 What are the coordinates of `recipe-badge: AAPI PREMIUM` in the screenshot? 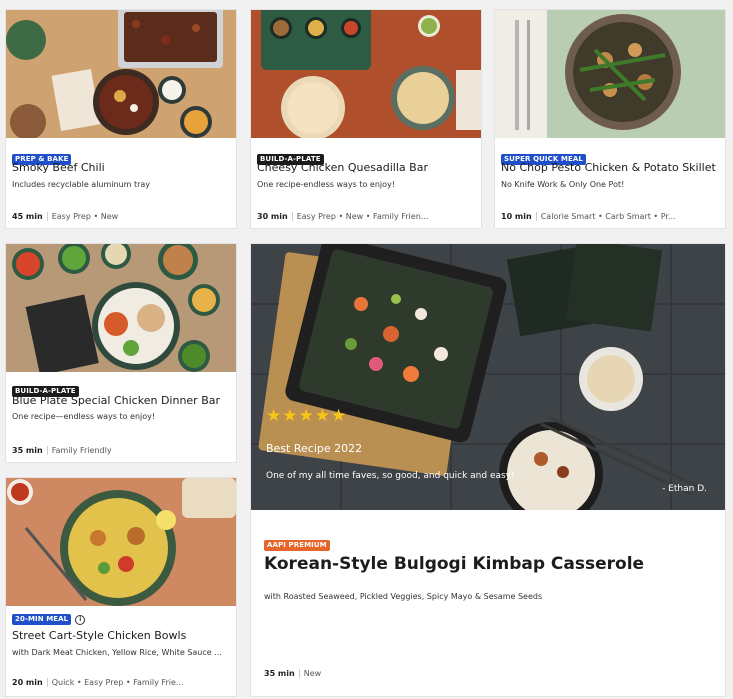 It's located at (297, 545).